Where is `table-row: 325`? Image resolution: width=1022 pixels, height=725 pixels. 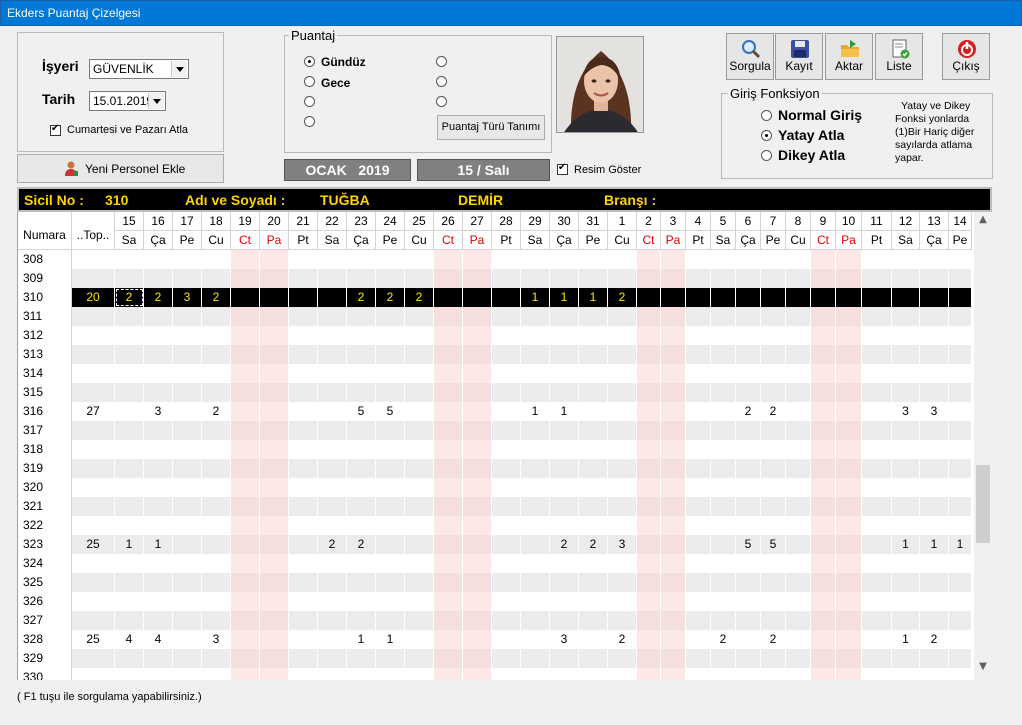 table-row: 325 is located at coordinates (496, 582).